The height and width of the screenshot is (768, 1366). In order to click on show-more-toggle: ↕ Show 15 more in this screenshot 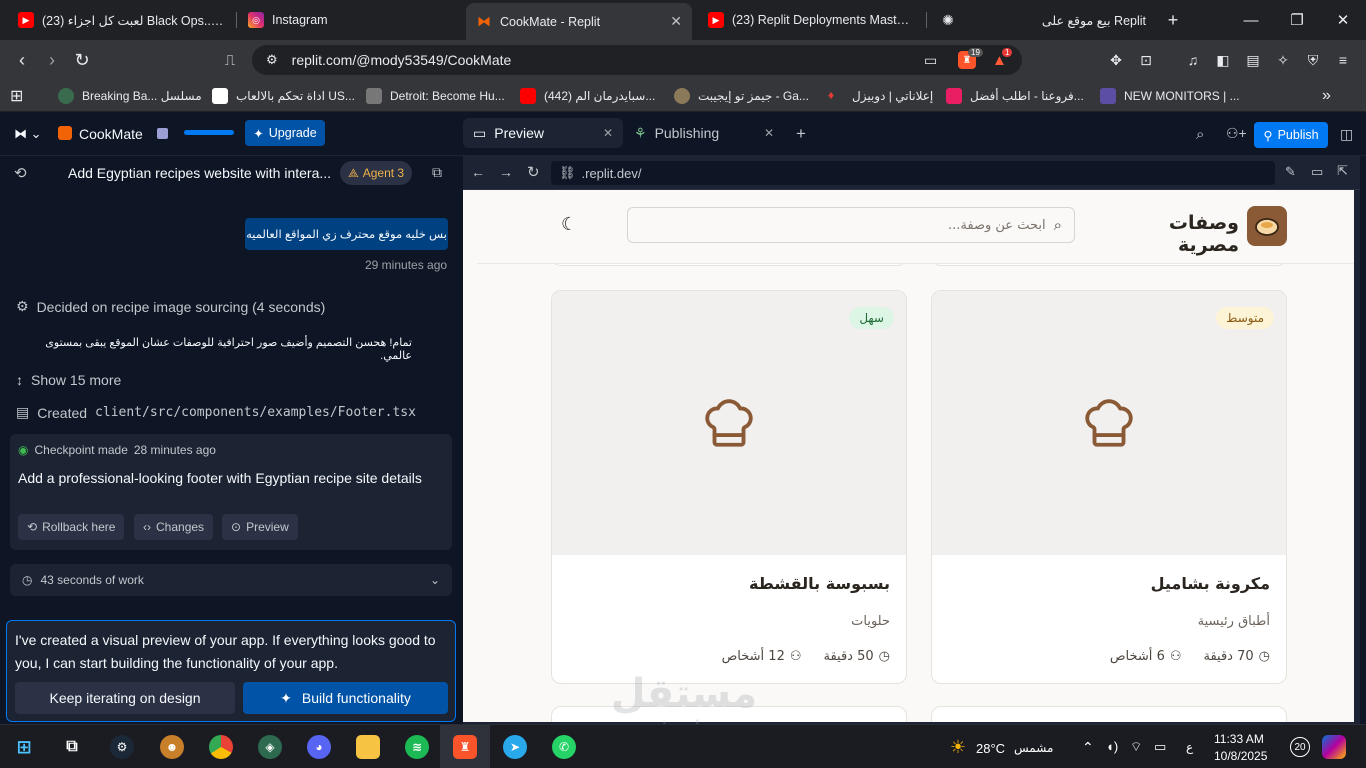, I will do `click(68, 380)`.